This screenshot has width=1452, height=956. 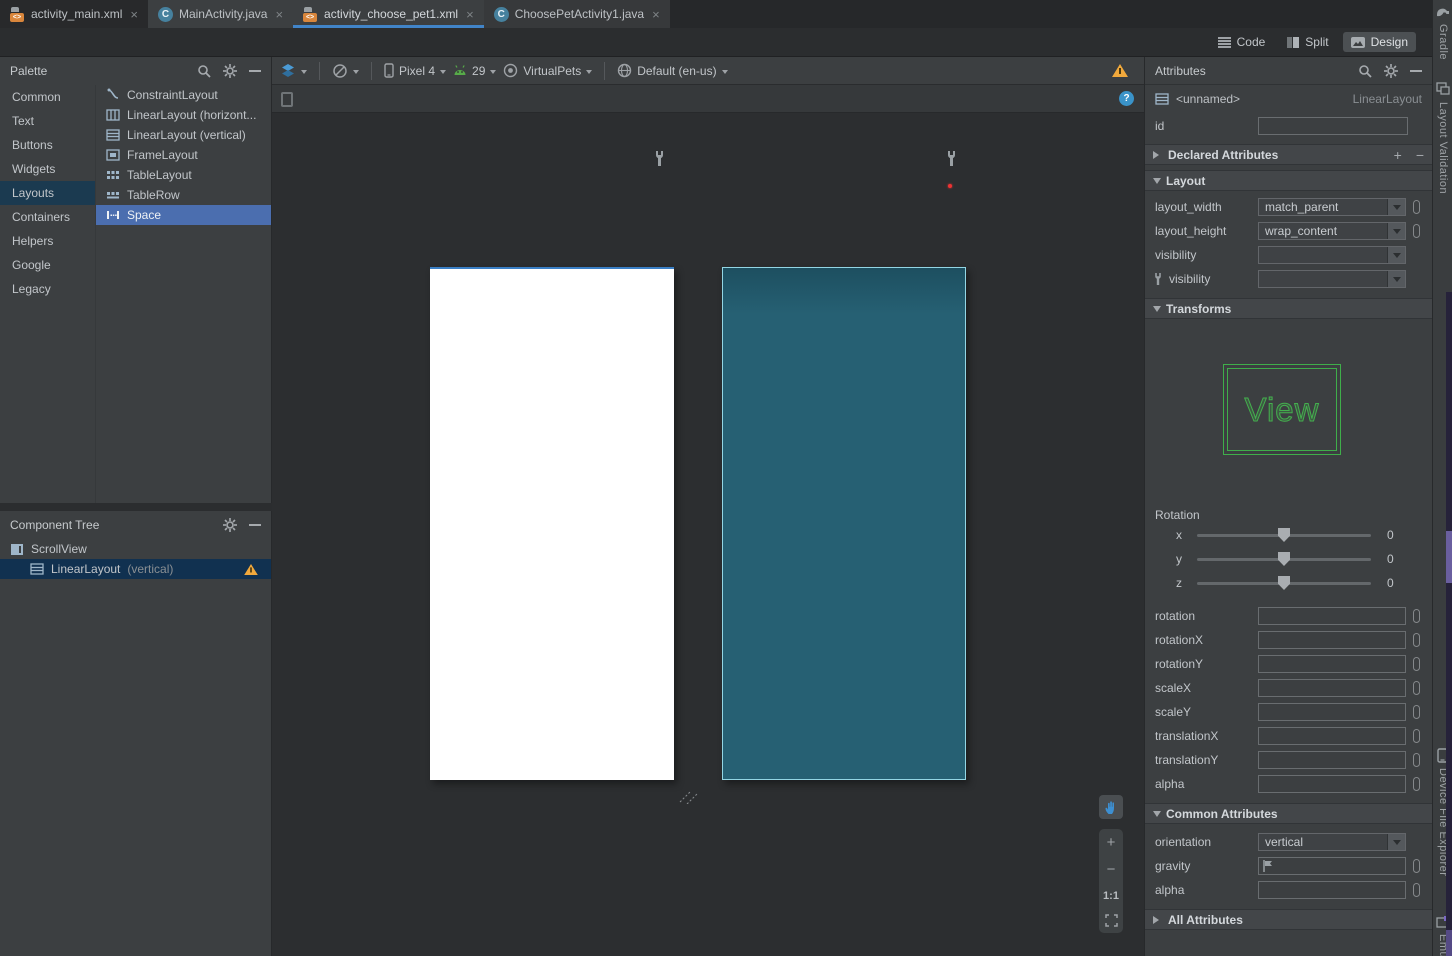 I want to click on scaley-input, so click(x=1332, y=712).